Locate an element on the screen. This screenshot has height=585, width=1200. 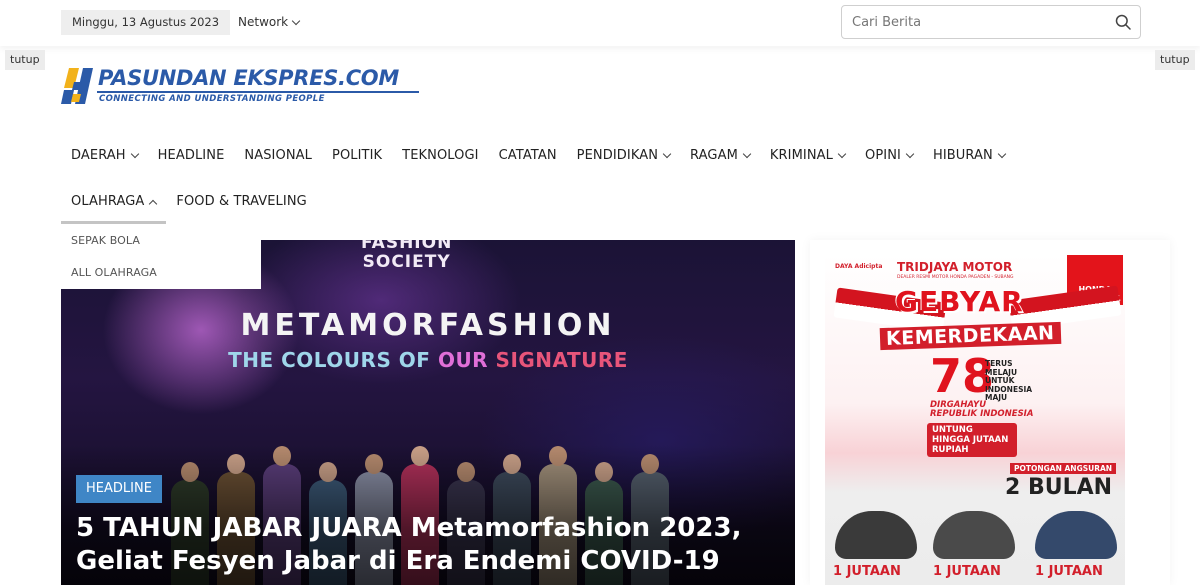
nav-item-headline: HEADLINE is located at coordinates (191, 156).